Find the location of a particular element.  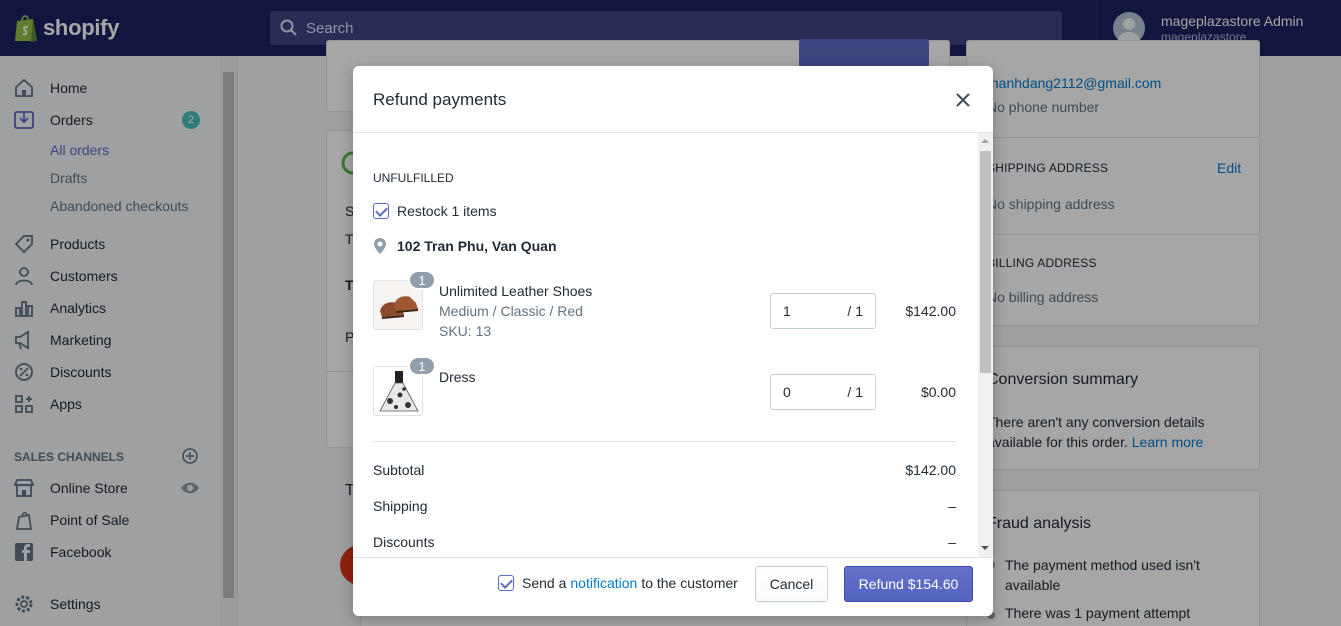

line-item-variant: Medium / Classic / Red is located at coordinates (511, 311).